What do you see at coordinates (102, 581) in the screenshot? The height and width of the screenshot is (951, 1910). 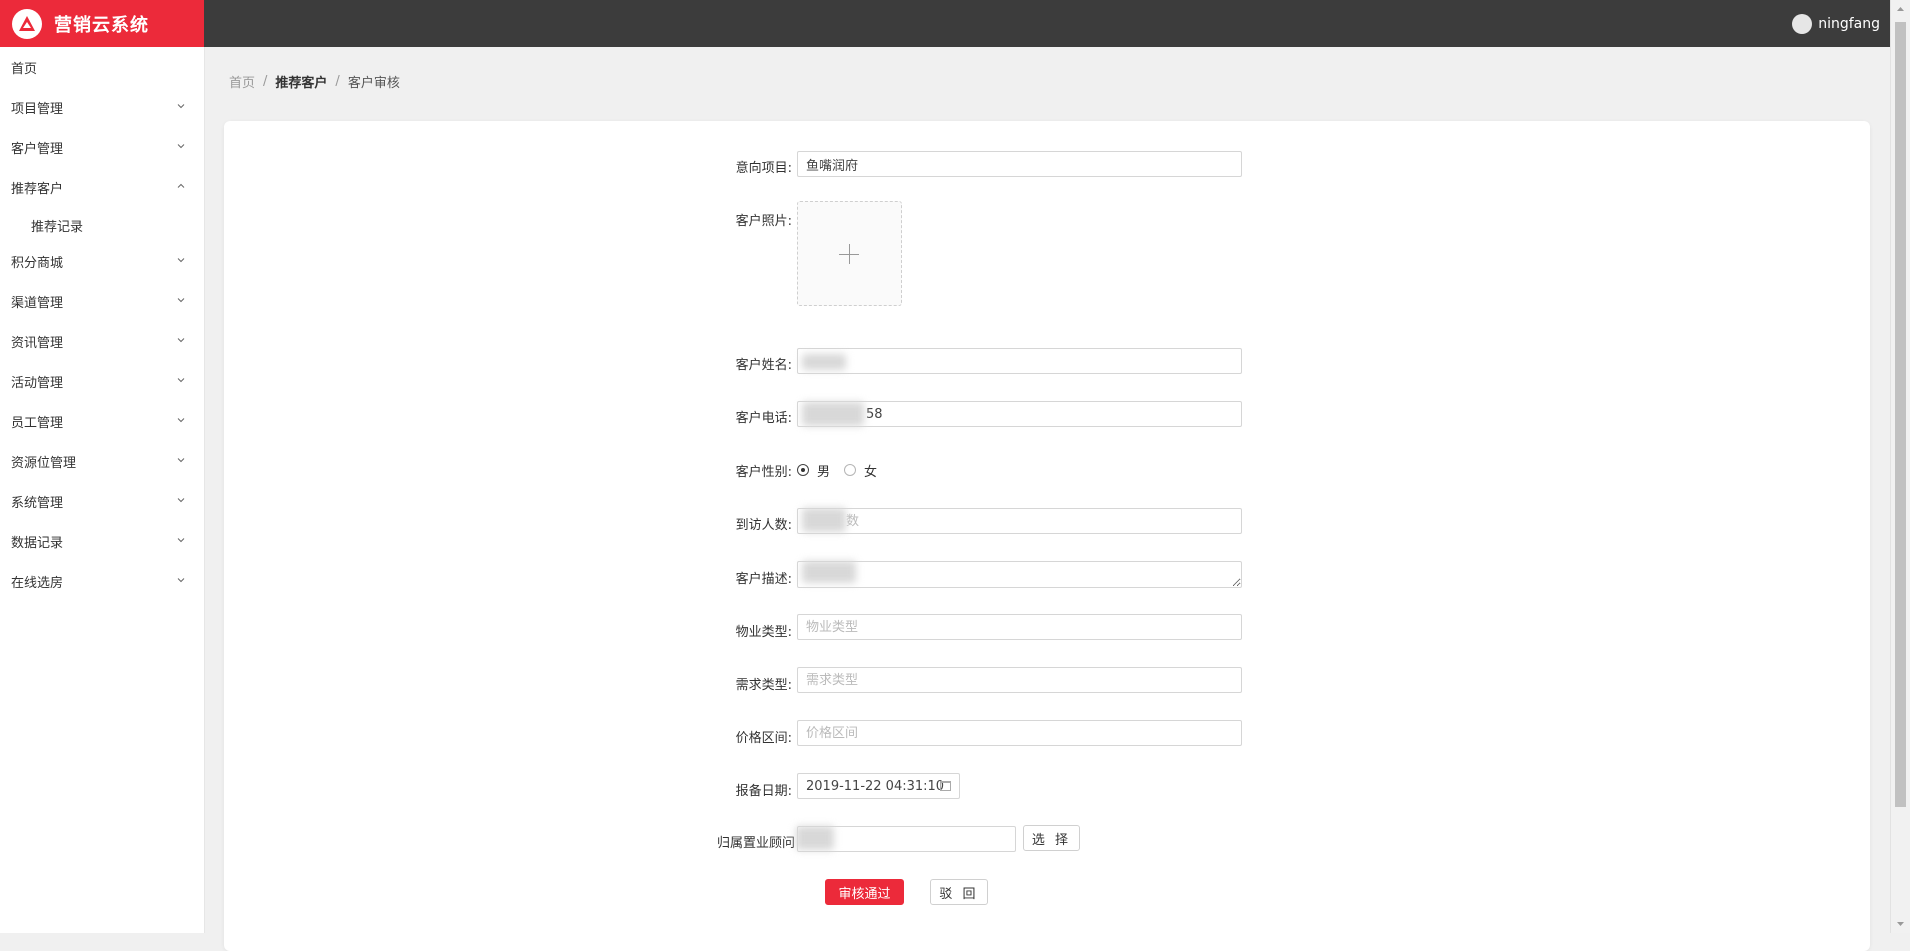 I see `sidebar-item-online-room-selection: 在线选房` at bounding box center [102, 581].